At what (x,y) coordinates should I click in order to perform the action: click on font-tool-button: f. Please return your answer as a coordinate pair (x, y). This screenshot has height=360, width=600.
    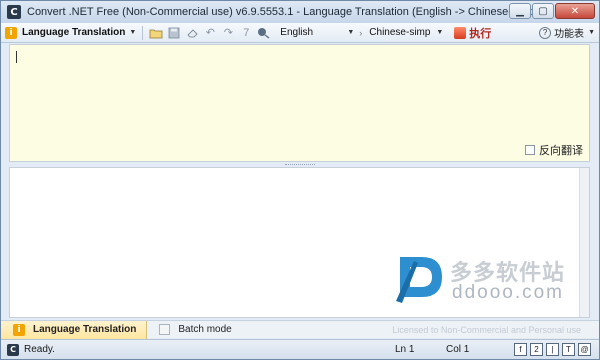
    Looking at the image, I should click on (520, 349).